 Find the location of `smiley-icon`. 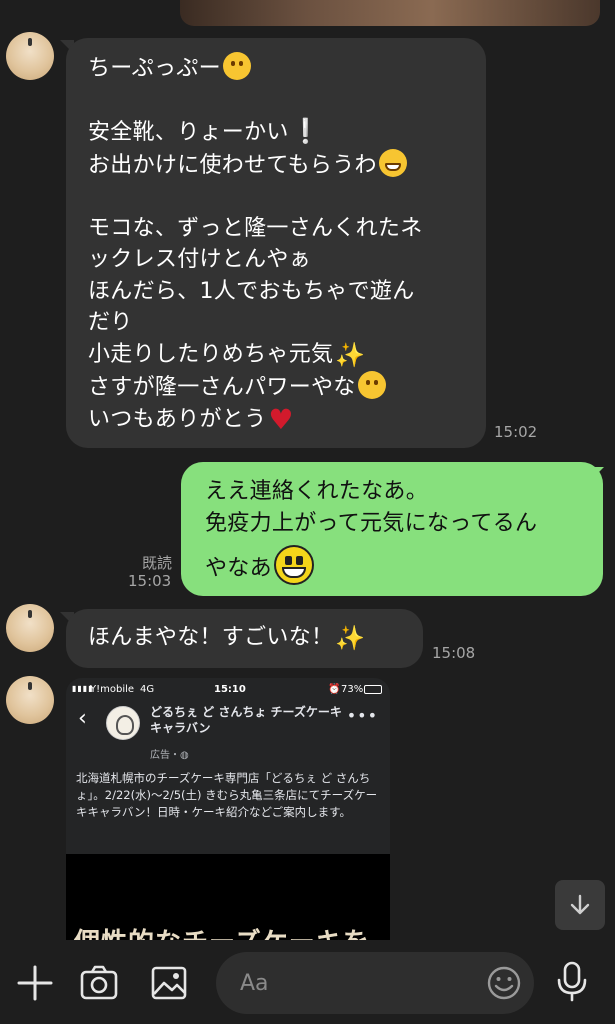

smiley-icon is located at coordinates (504, 983).